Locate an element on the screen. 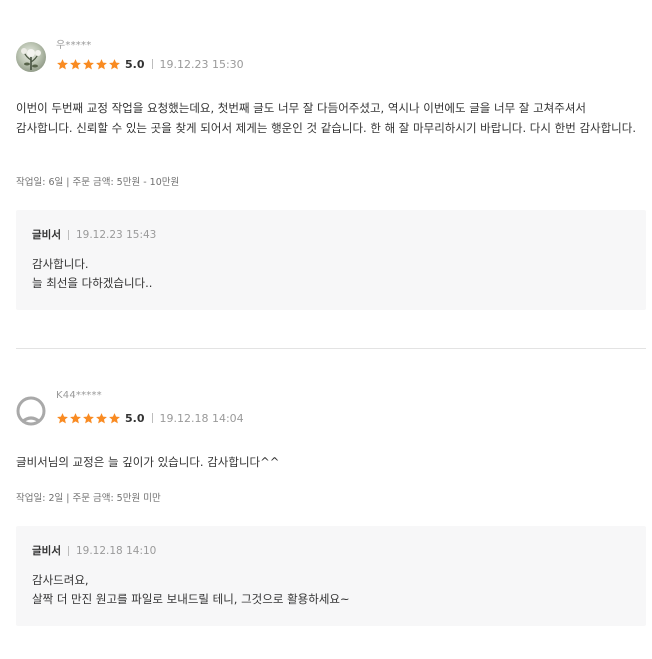  order-info: 작업일: 6일 | 주문 금액: 5만원 - 10만원 is located at coordinates (98, 182).